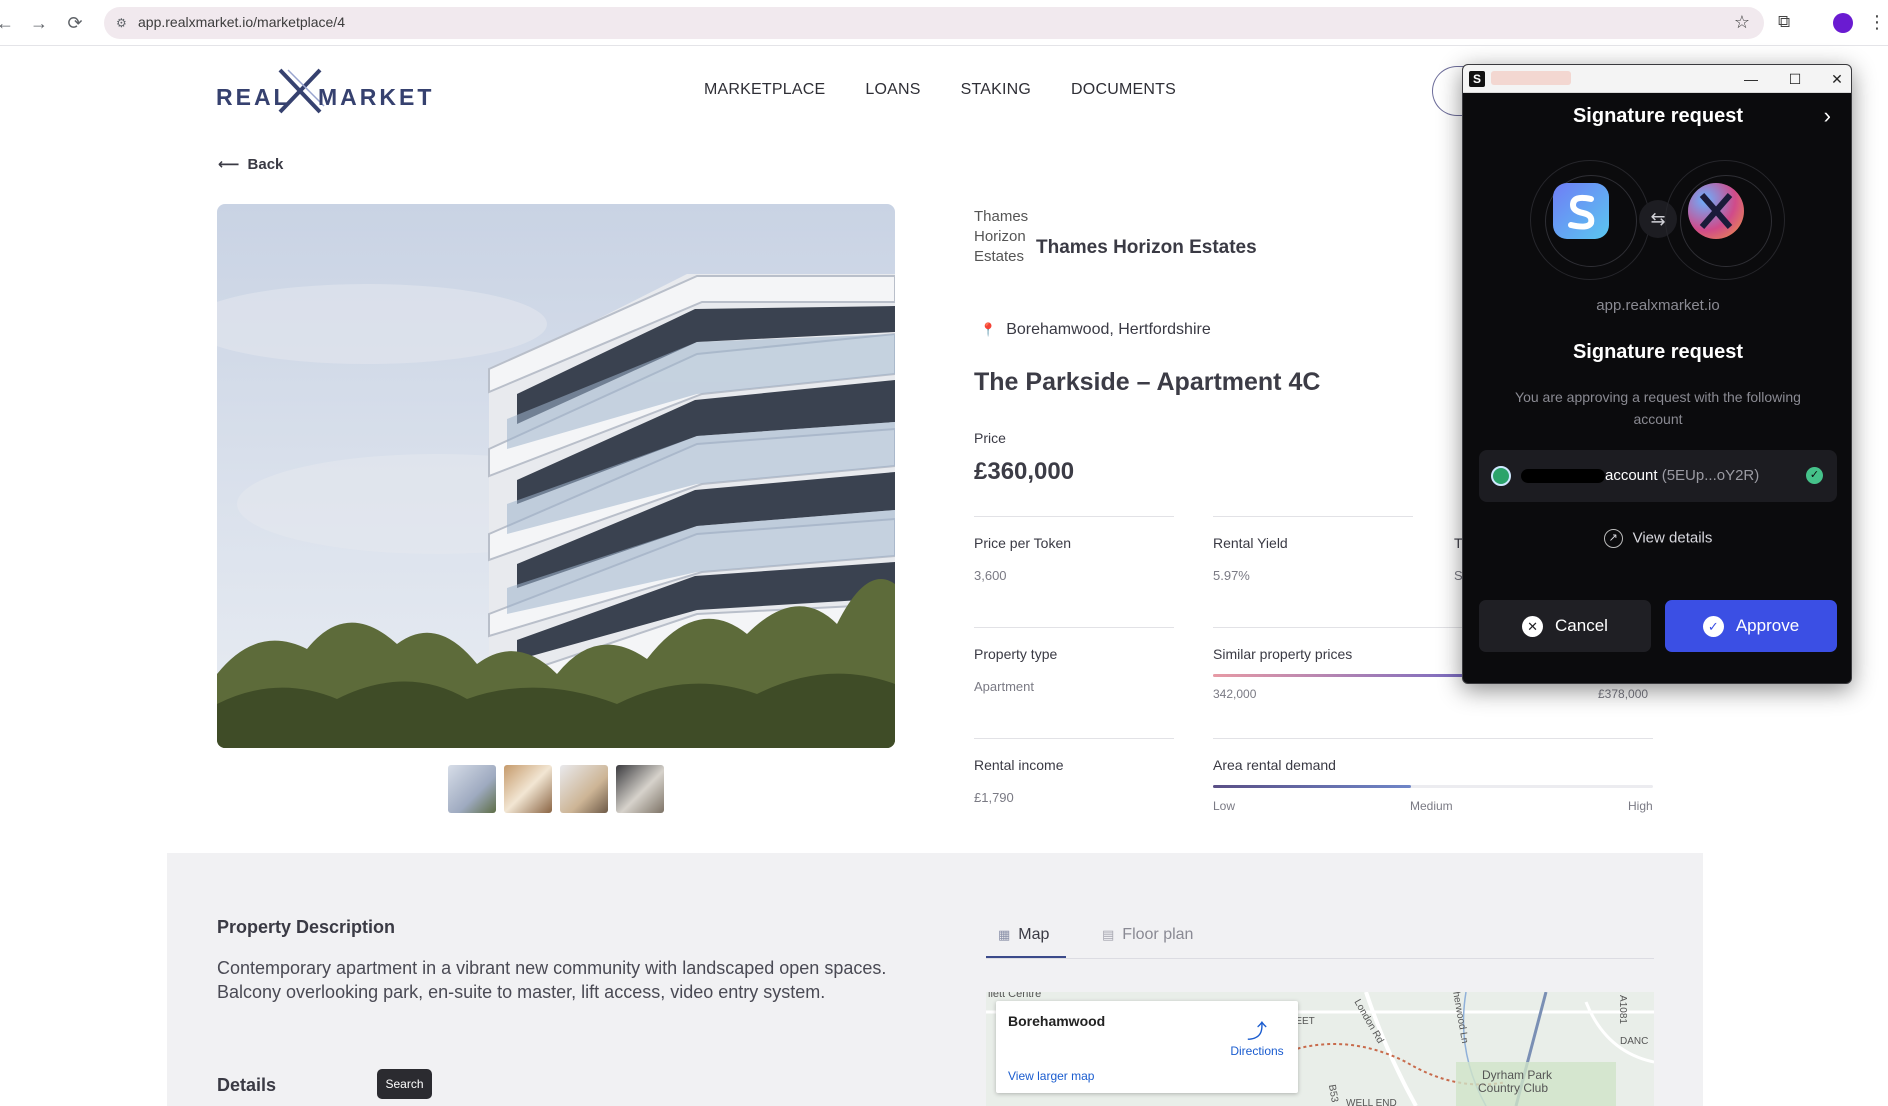  Describe the element at coordinates (1531, 78) in the screenshot. I see `redacted-window-title` at that location.